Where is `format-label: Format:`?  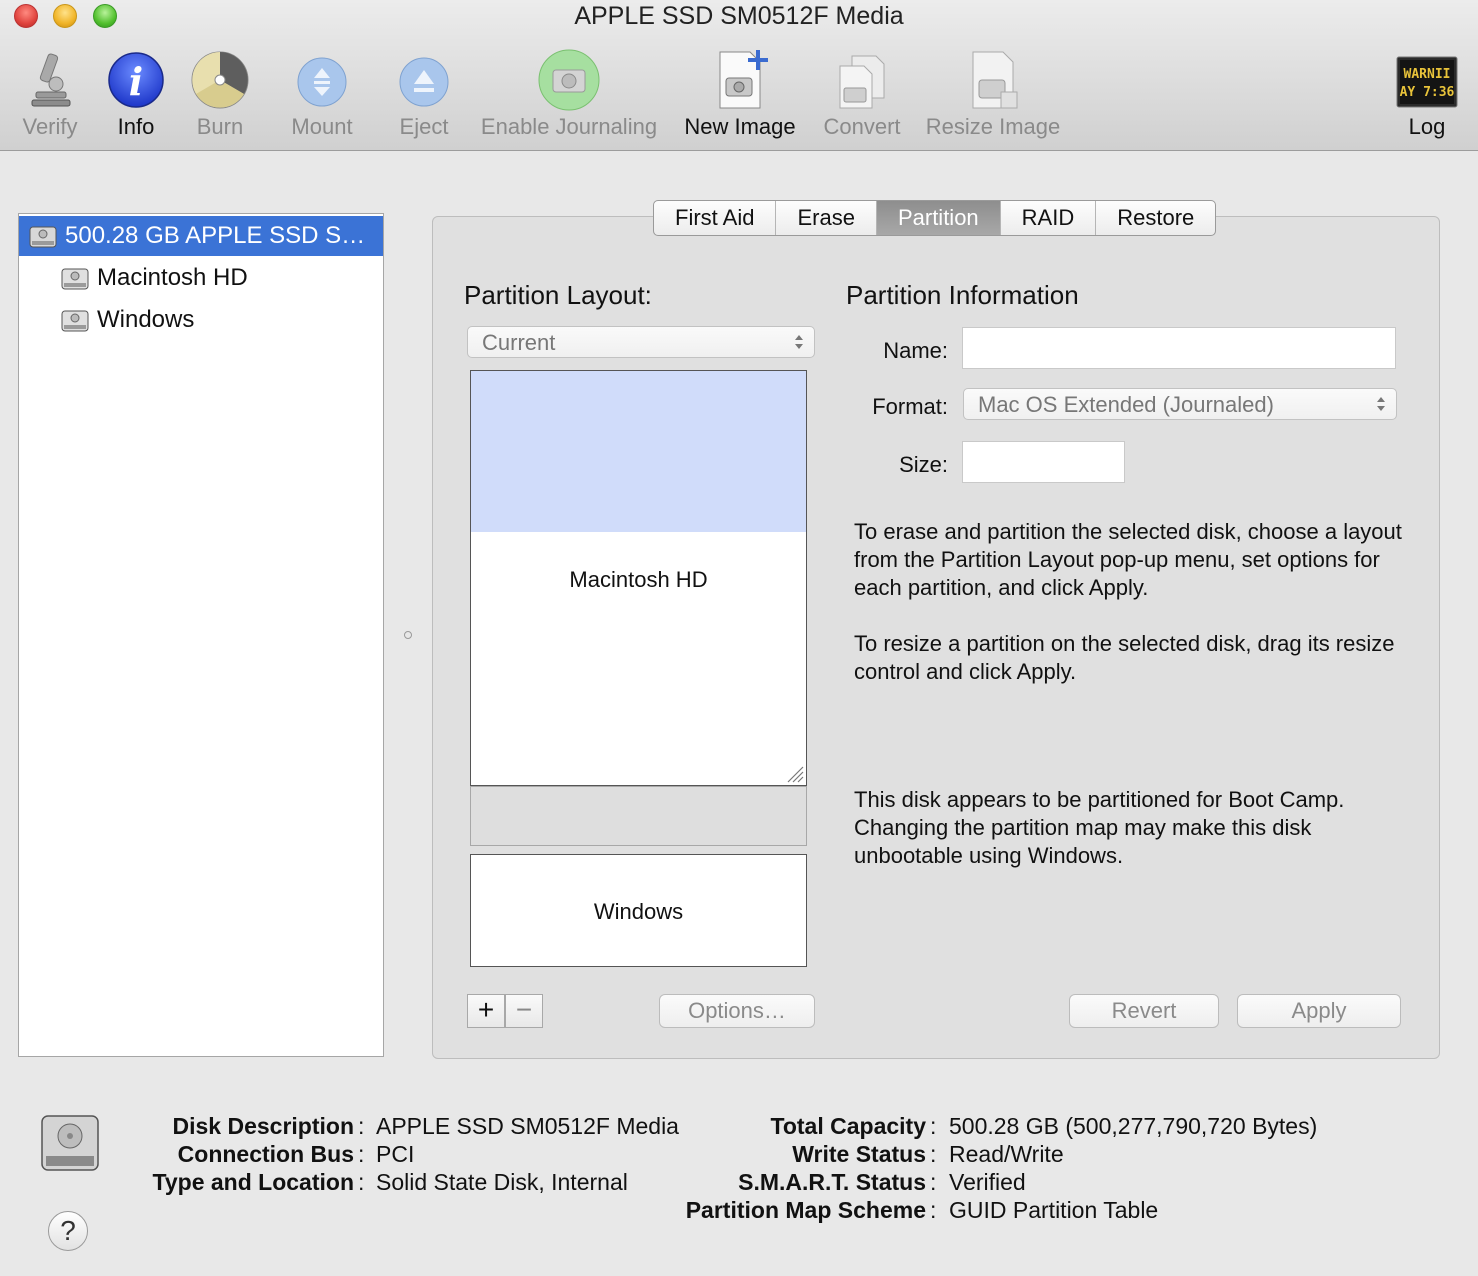
format-label: Format: is located at coordinates (910, 406).